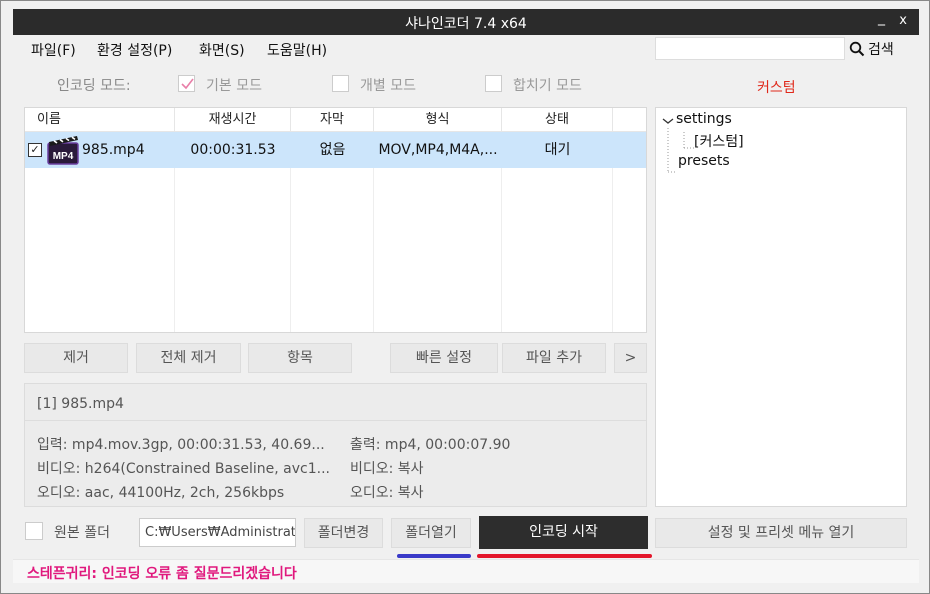 The image size is (930, 594). Describe the element at coordinates (704, 119) in the screenshot. I see `tree-node-settings: settings` at that location.